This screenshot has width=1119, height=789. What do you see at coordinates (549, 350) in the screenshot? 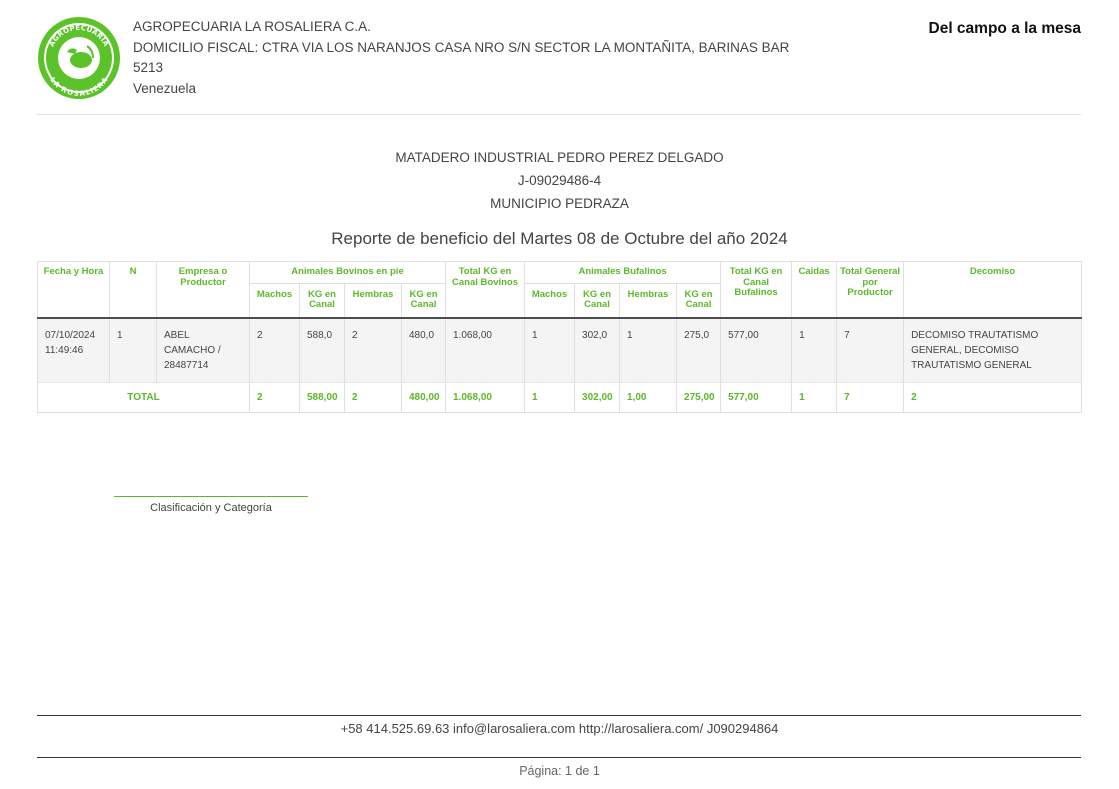
I see `cell-buf-machos: 1` at bounding box center [549, 350].